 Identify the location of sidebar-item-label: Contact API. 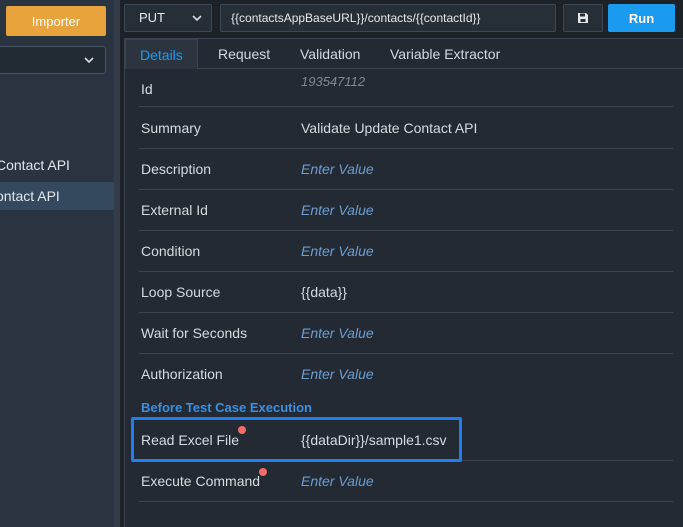
(35, 165).